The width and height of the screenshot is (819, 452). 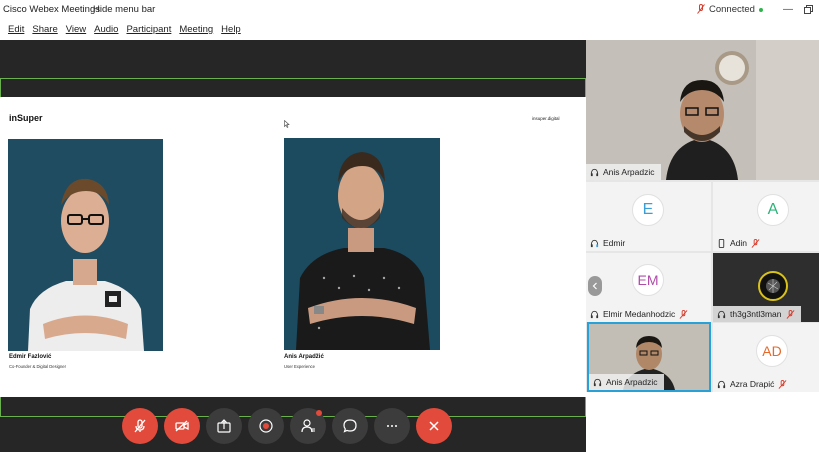 I want to click on mute-button, so click(x=140, y=426).